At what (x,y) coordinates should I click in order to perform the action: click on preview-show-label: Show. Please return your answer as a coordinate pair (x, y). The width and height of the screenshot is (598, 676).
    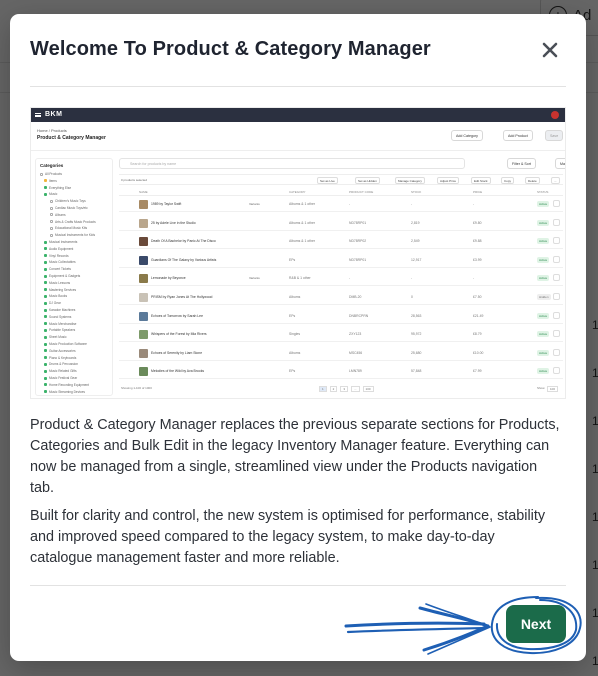
    Looking at the image, I should click on (541, 388).